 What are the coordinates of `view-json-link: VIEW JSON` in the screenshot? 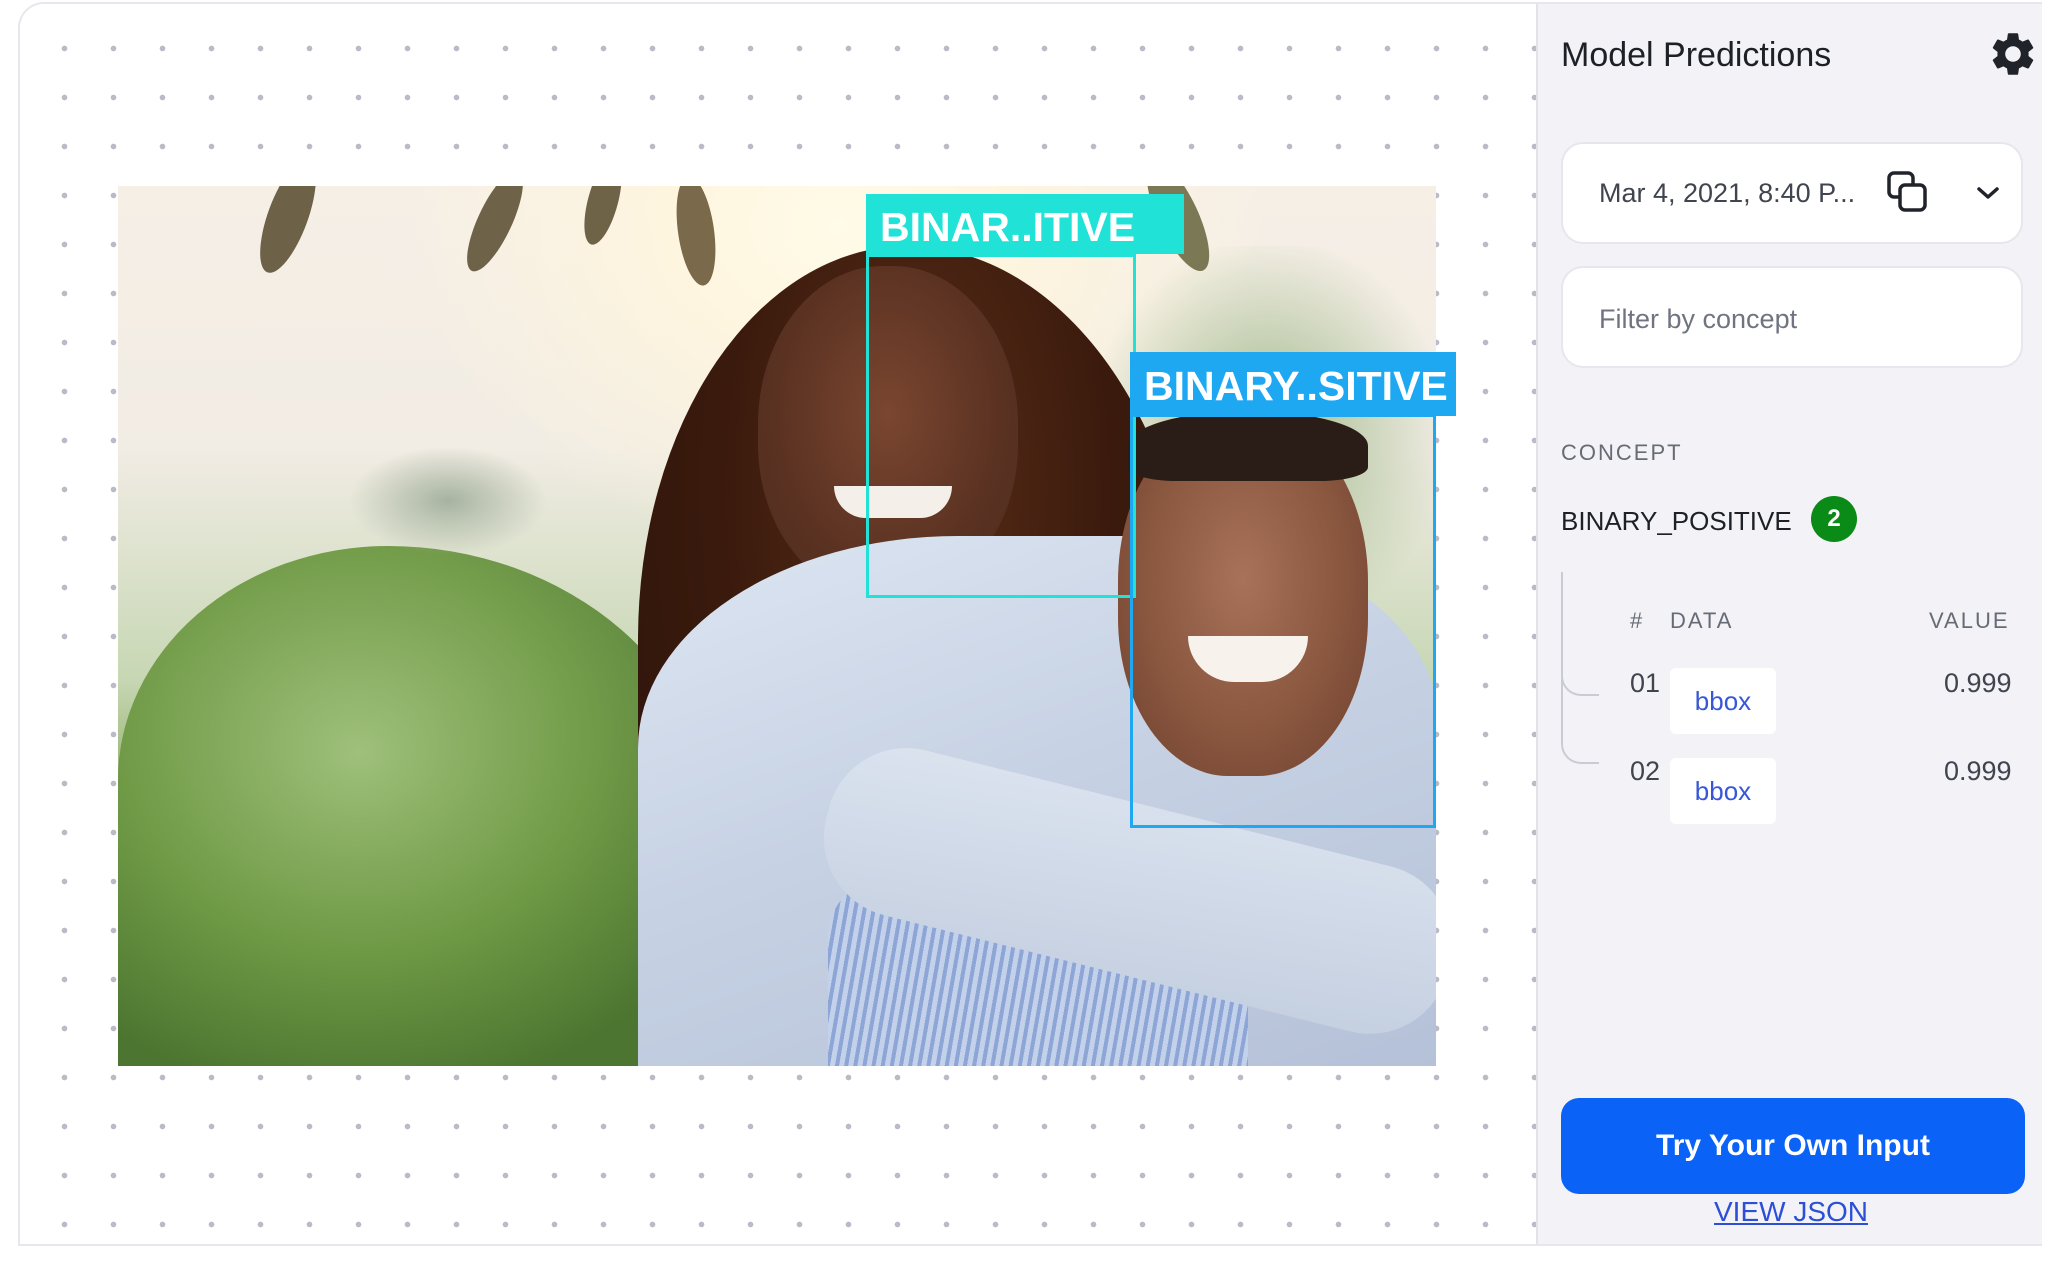 It's located at (1790, 1212).